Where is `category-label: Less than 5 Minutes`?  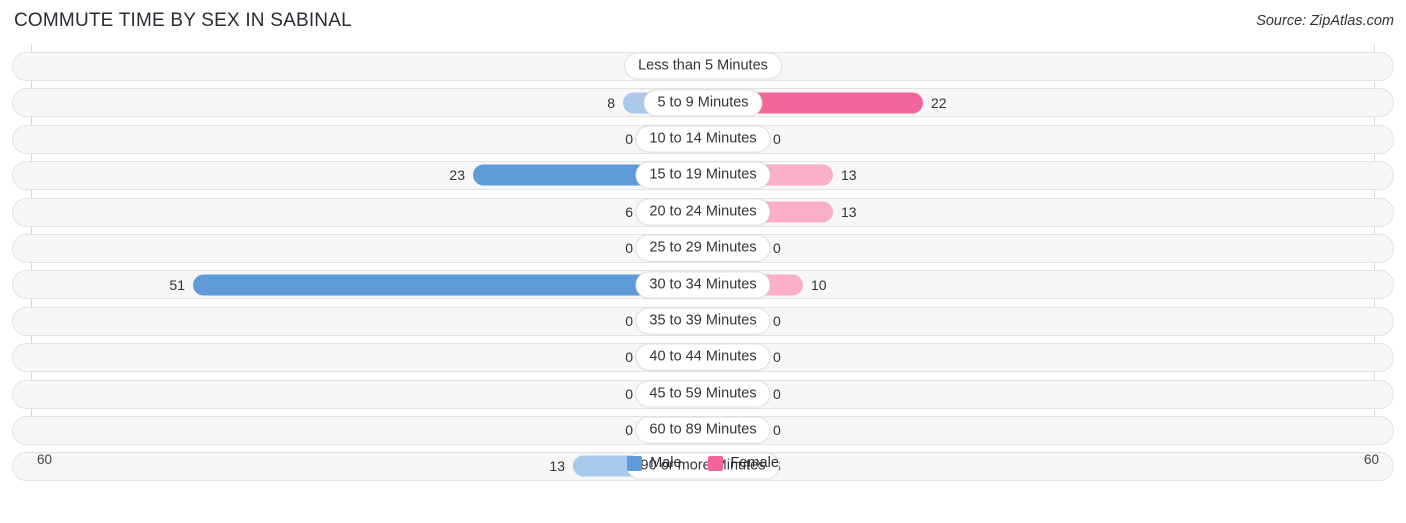
category-label: Less than 5 Minutes is located at coordinates (703, 66).